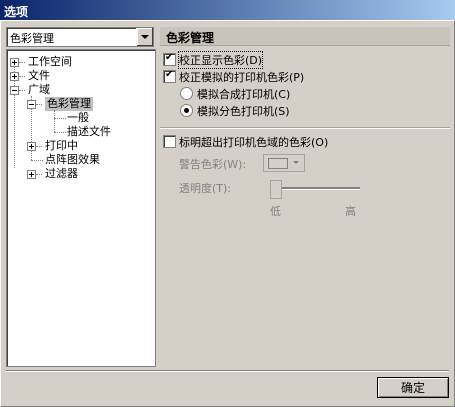 The image size is (455, 407). I want to click on panel-title: 色彩管理, so click(190, 38).